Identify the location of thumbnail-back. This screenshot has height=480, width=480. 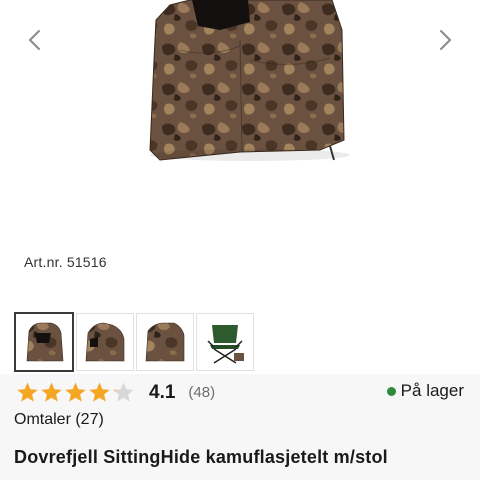
(165, 342).